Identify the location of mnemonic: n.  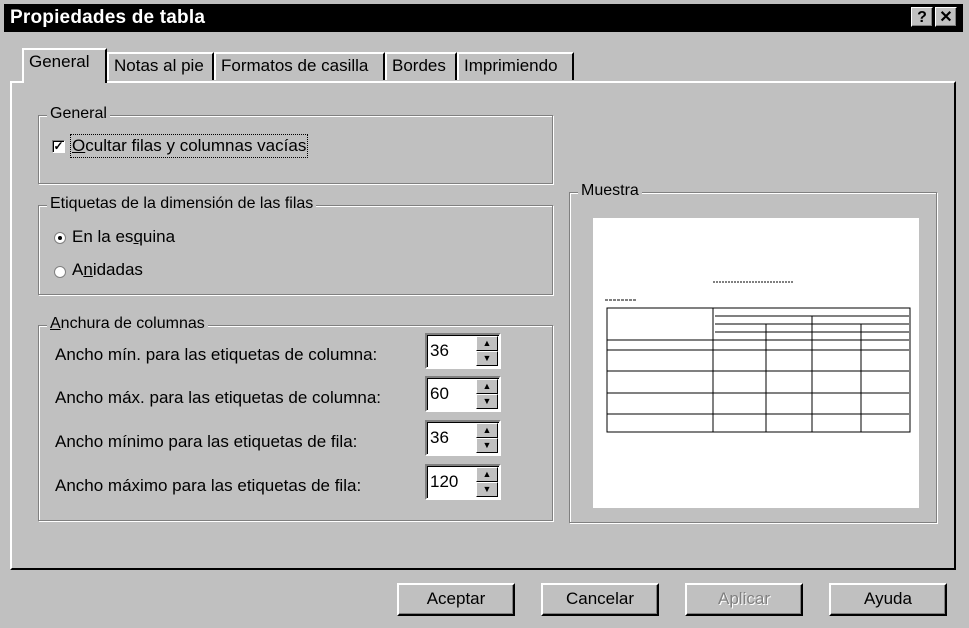
(88, 269).